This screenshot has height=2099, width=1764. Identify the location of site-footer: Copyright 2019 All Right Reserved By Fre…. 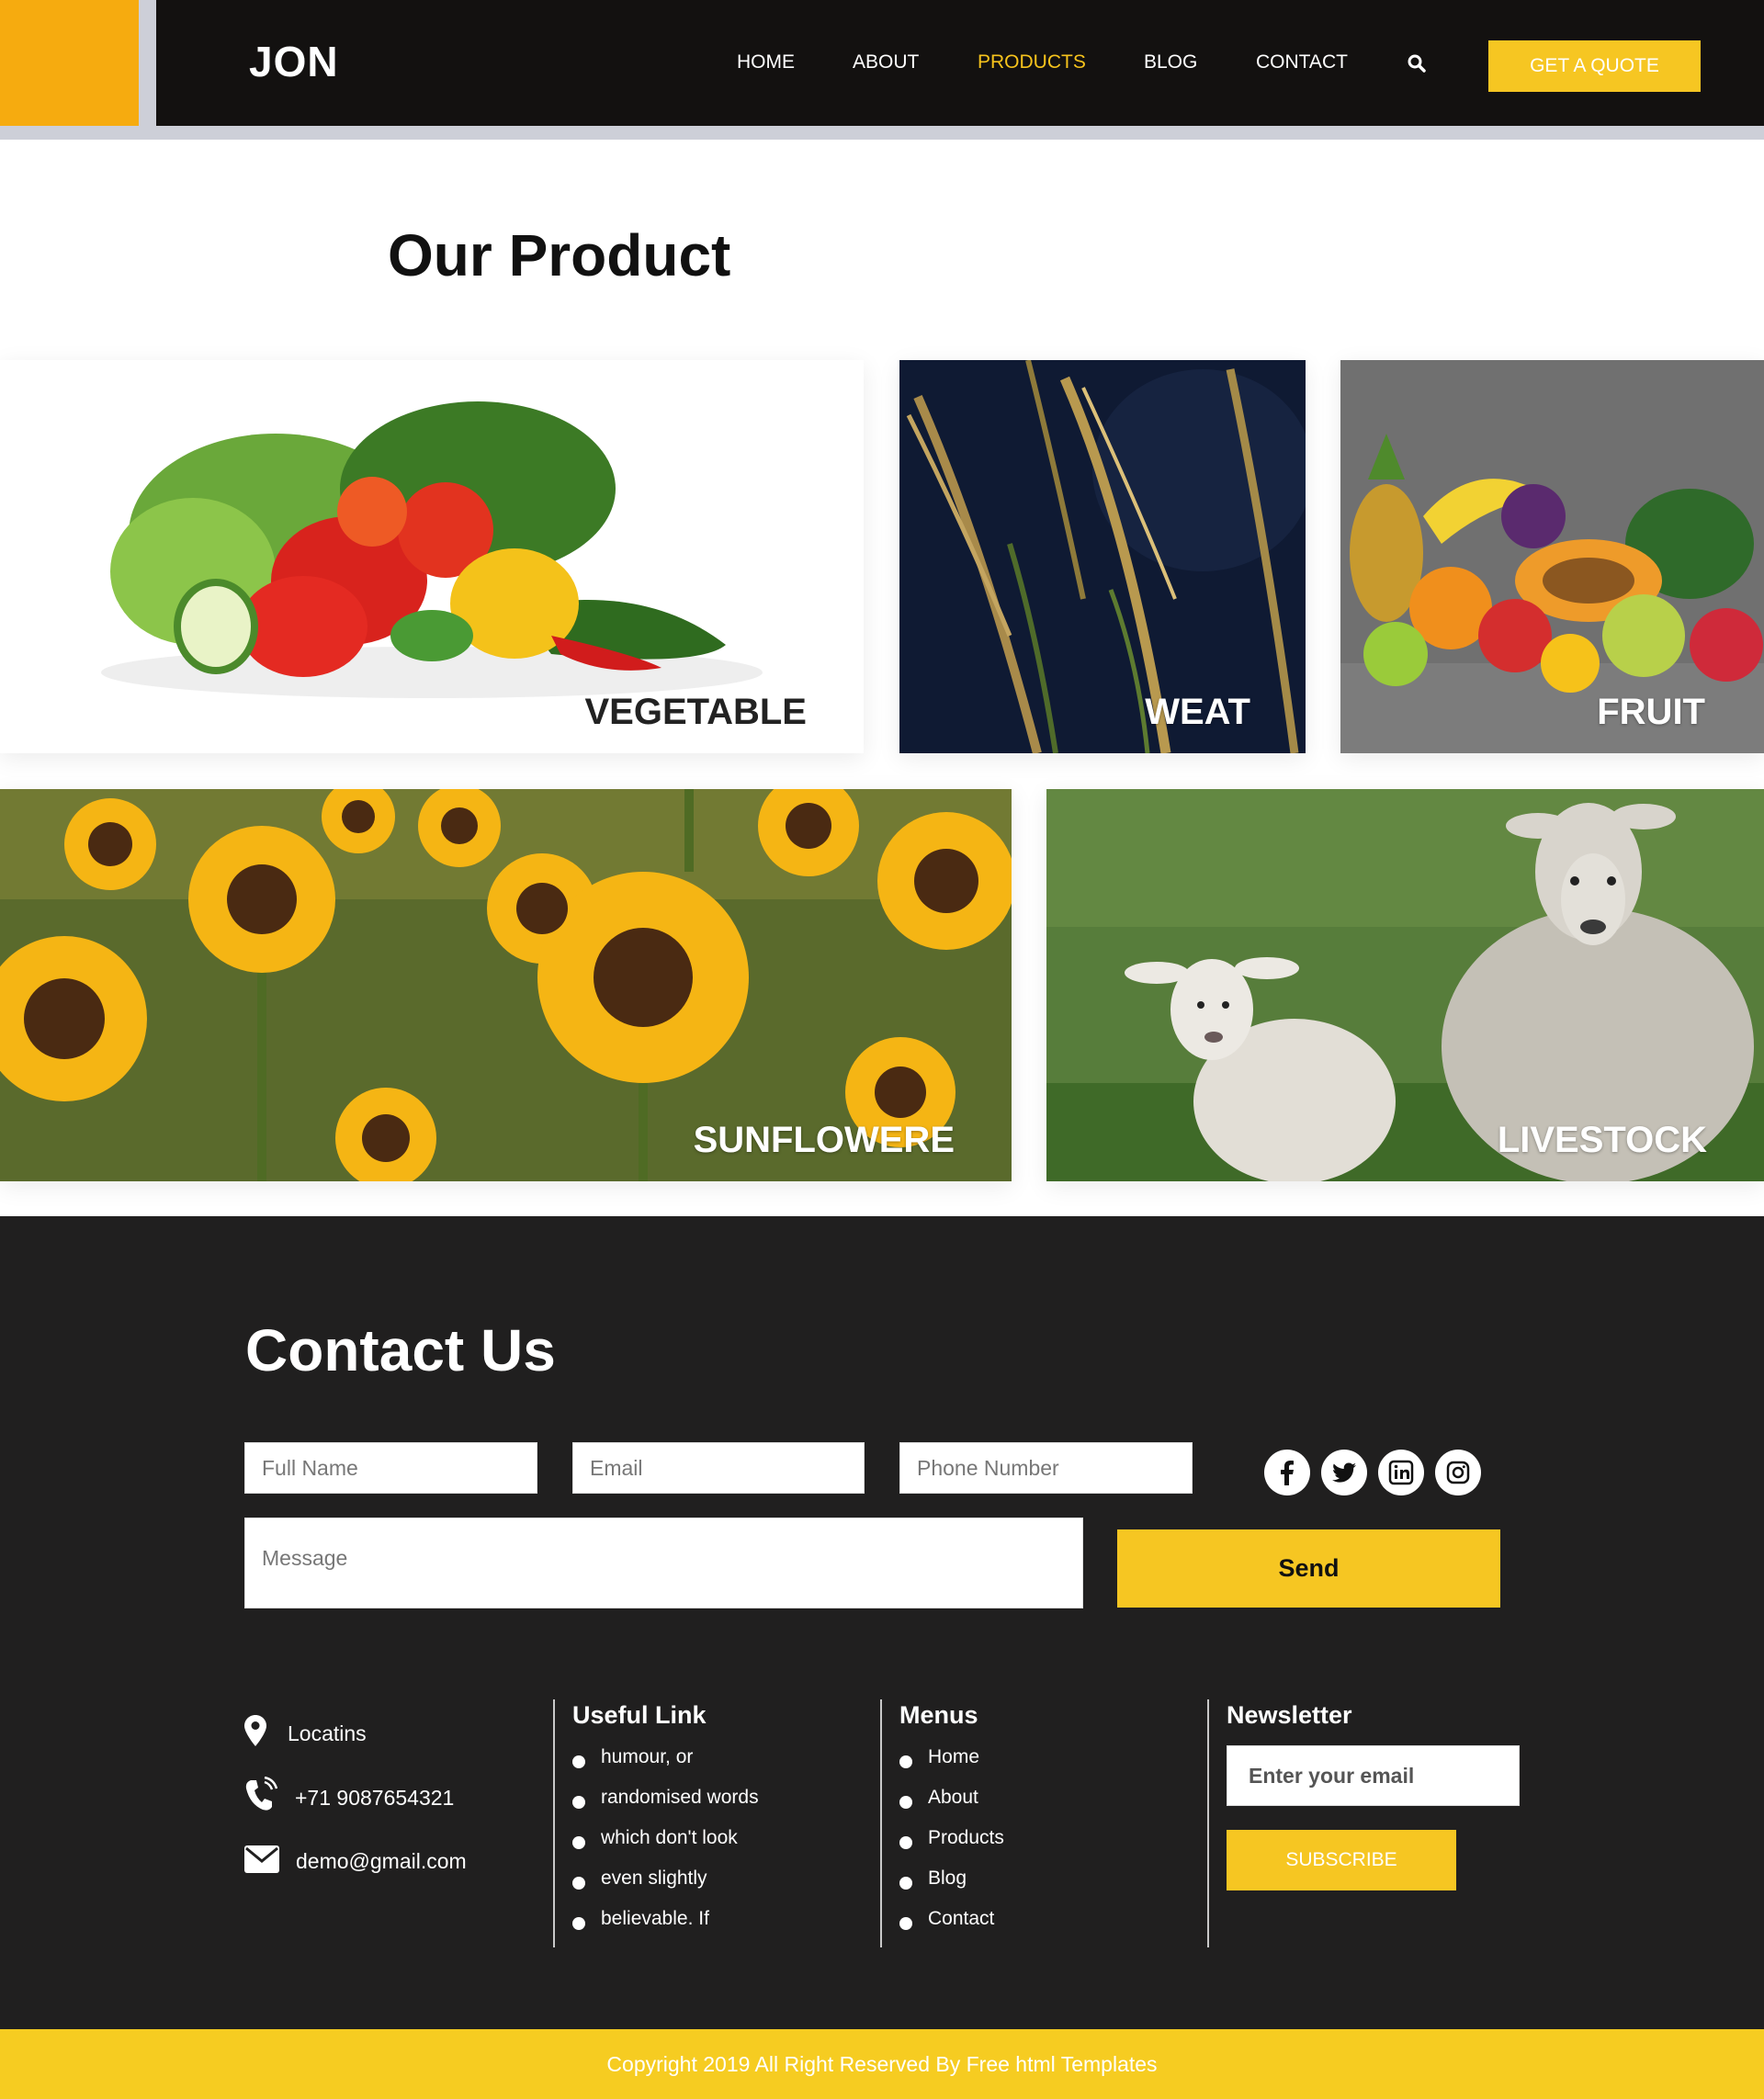
(882, 2064).